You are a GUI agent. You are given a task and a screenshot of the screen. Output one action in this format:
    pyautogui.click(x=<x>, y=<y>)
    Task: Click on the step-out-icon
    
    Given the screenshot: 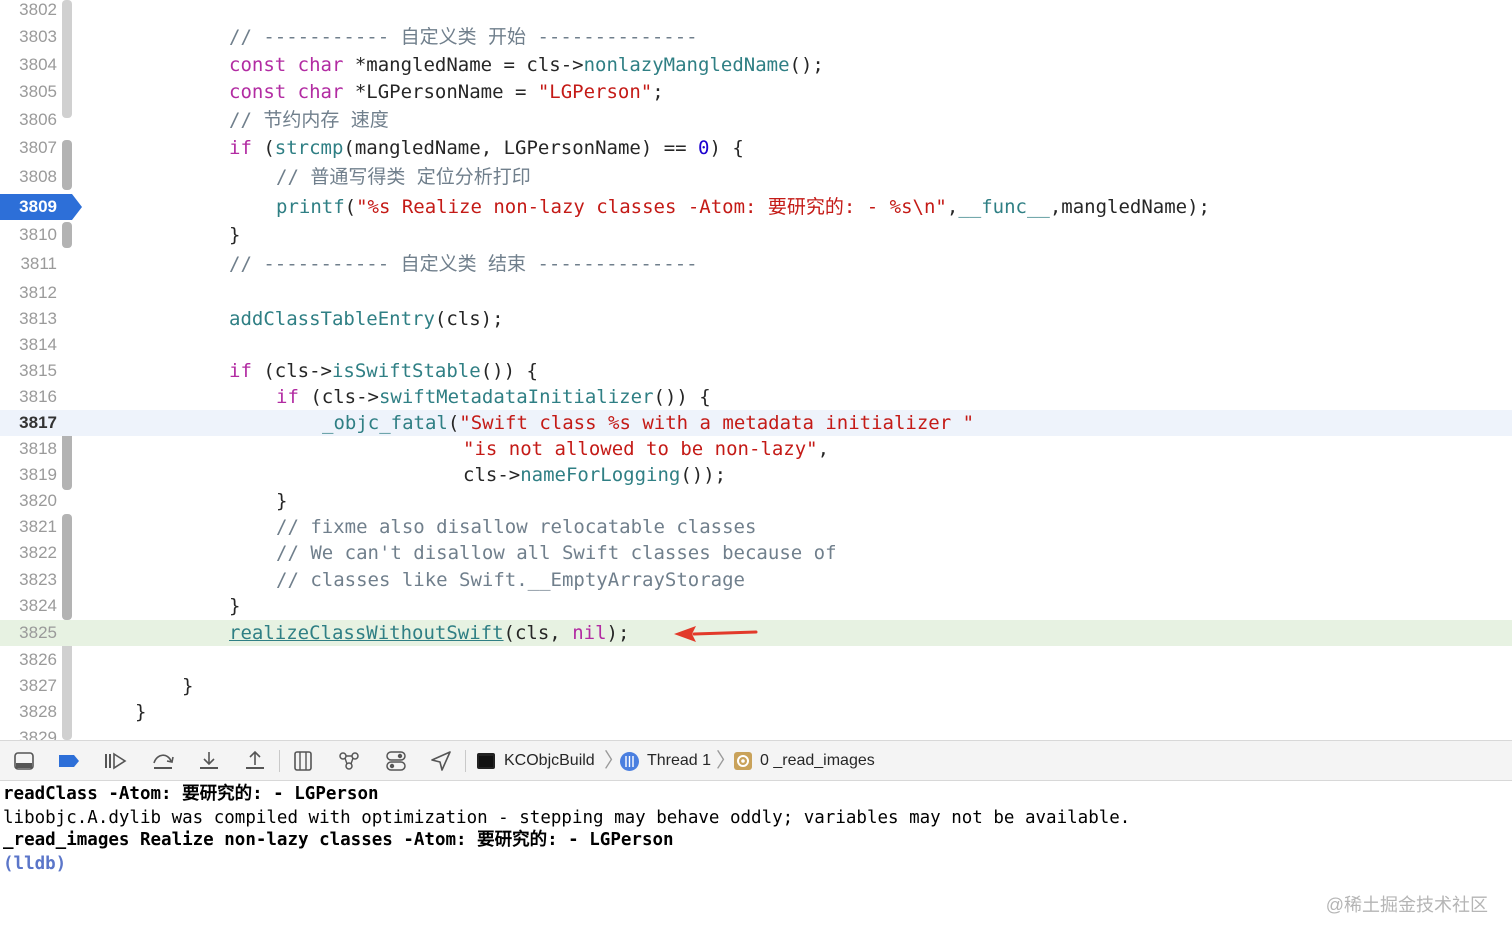 What is the action you would take?
    pyautogui.click(x=255, y=761)
    